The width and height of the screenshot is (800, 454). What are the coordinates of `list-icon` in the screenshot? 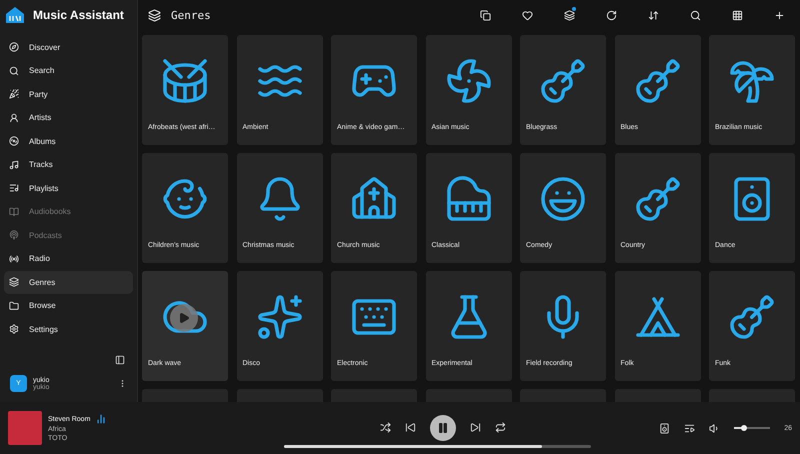 It's located at (14, 188).